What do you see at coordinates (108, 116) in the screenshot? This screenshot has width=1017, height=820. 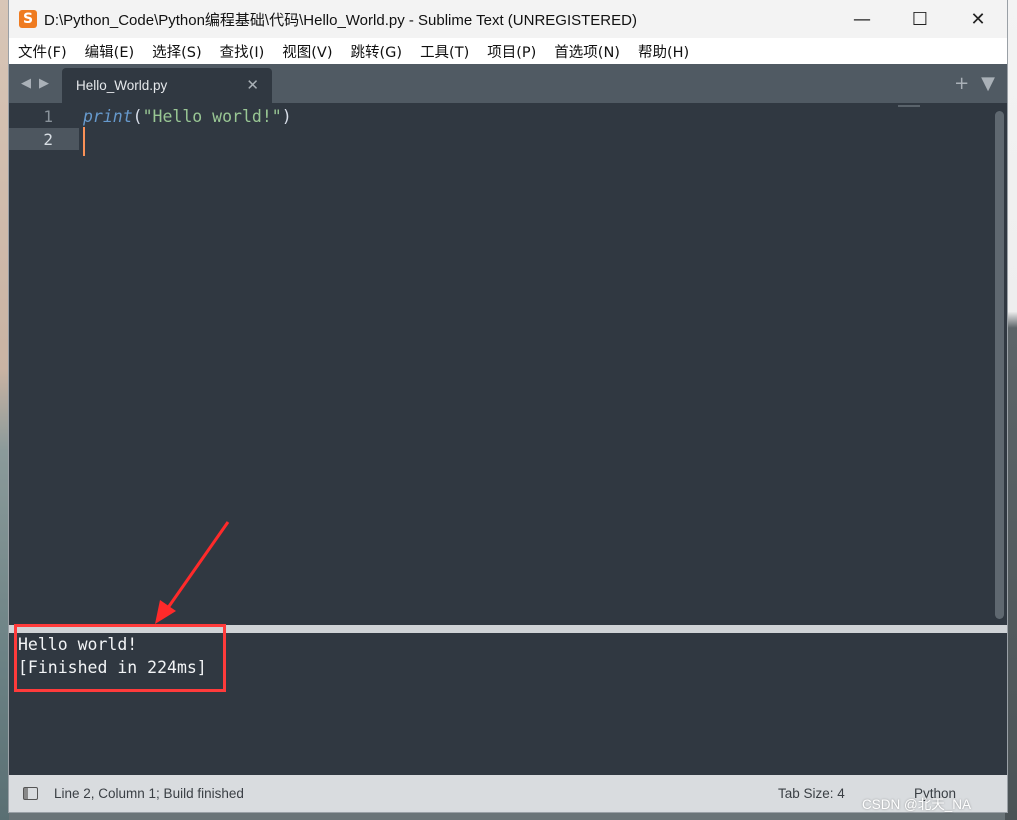 I see `code-keyword: print` at bounding box center [108, 116].